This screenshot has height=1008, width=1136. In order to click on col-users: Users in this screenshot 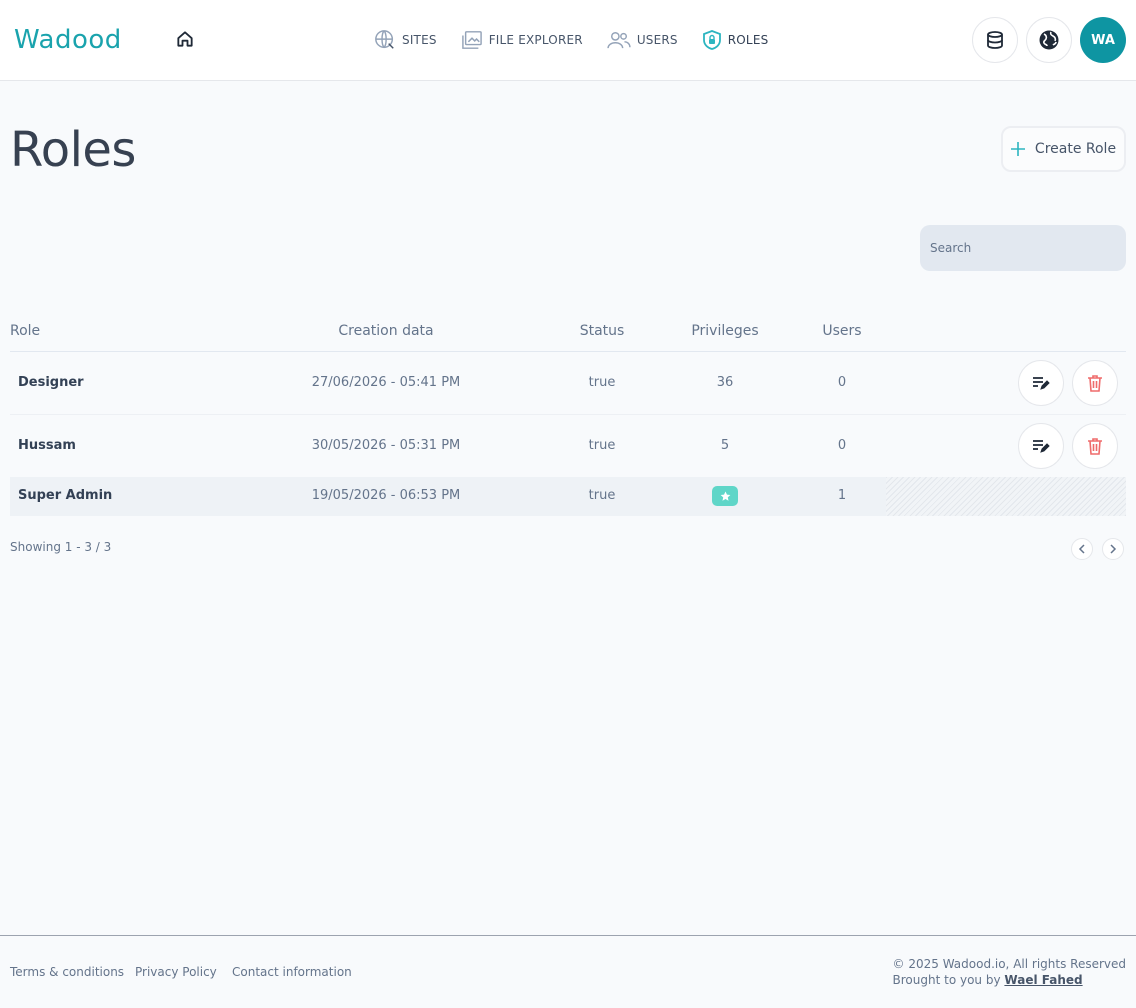, I will do `click(842, 331)`.